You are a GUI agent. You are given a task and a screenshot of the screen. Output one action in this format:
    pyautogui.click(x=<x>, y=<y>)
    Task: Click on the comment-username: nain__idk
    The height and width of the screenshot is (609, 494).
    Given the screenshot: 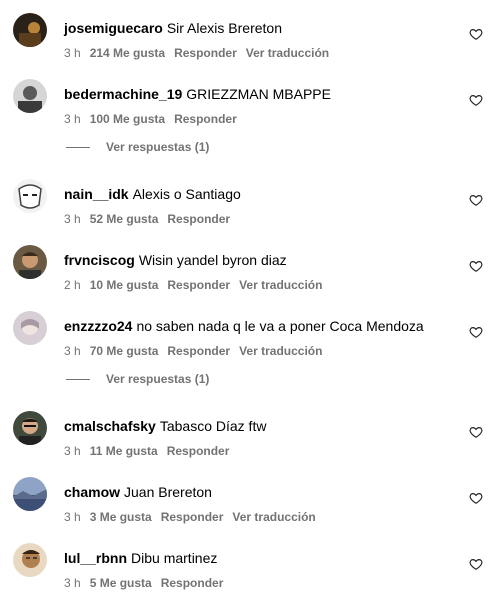 What is the action you would take?
    pyautogui.click(x=96, y=194)
    